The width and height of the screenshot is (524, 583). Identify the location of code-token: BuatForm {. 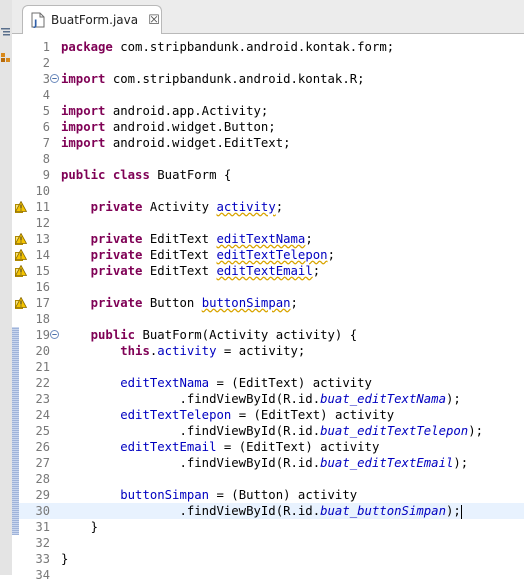
(190, 175).